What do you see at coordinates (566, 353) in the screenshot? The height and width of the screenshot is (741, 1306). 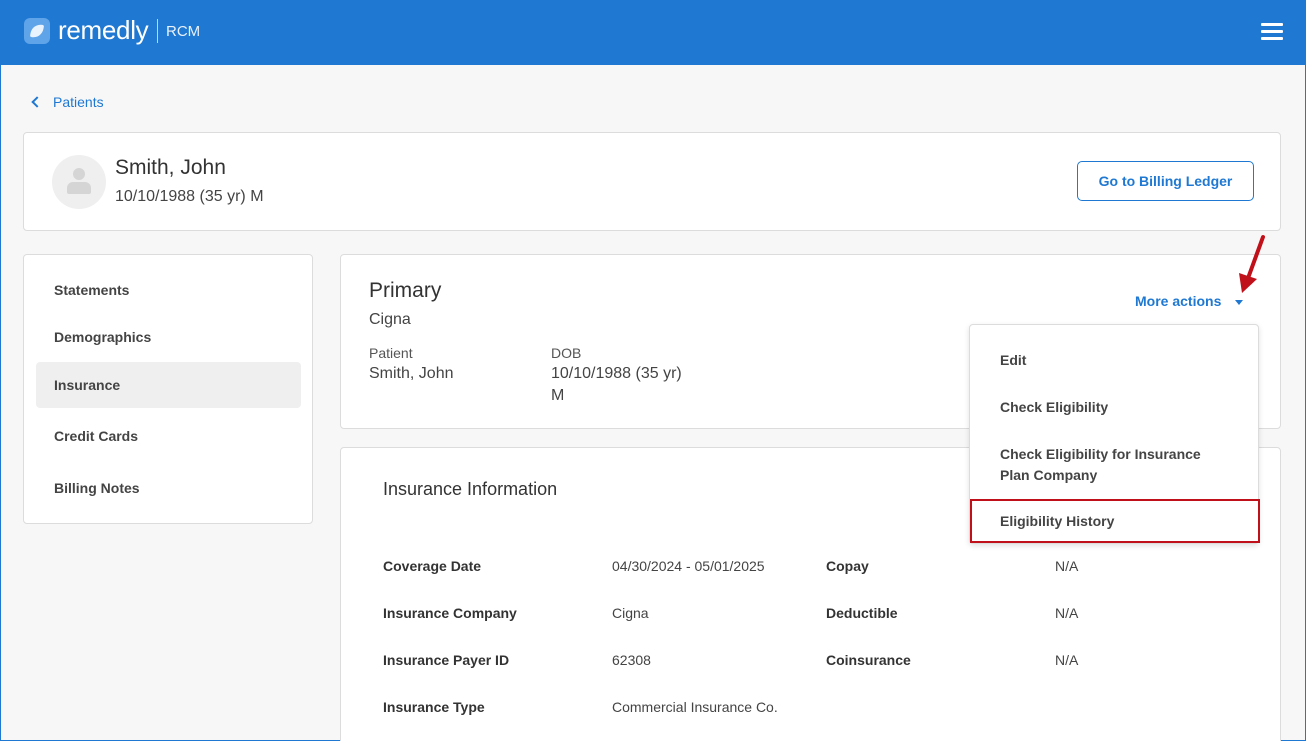 I see `dob-label: DOB` at bounding box center [566, 353].